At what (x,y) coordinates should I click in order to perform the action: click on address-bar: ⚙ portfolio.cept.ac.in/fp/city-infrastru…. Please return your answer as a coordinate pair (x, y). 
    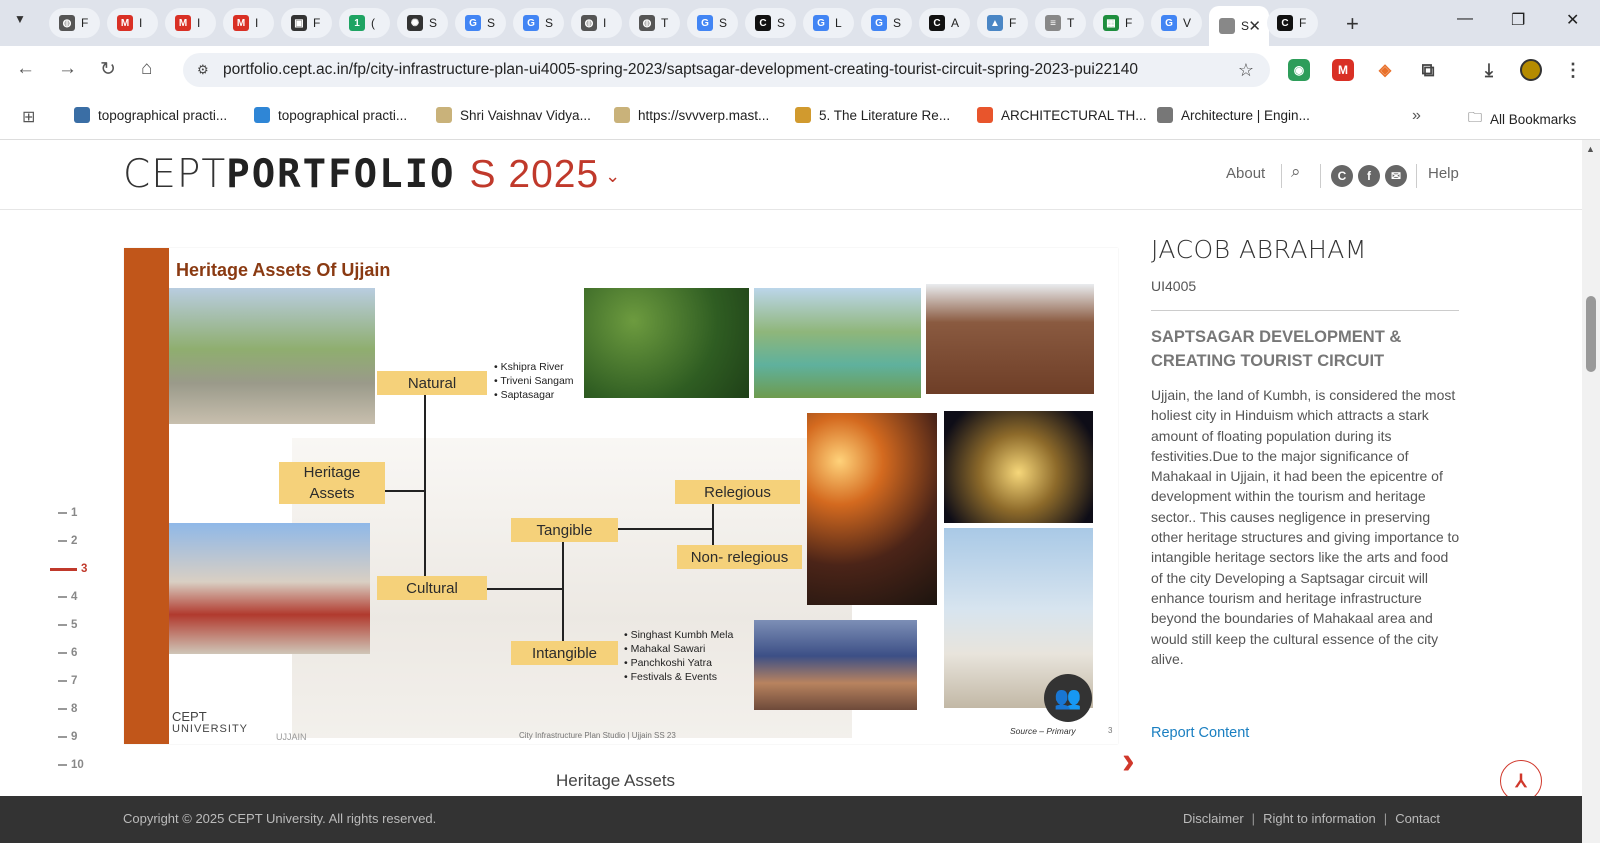
    Looking at the image, I should click on (726, 70).